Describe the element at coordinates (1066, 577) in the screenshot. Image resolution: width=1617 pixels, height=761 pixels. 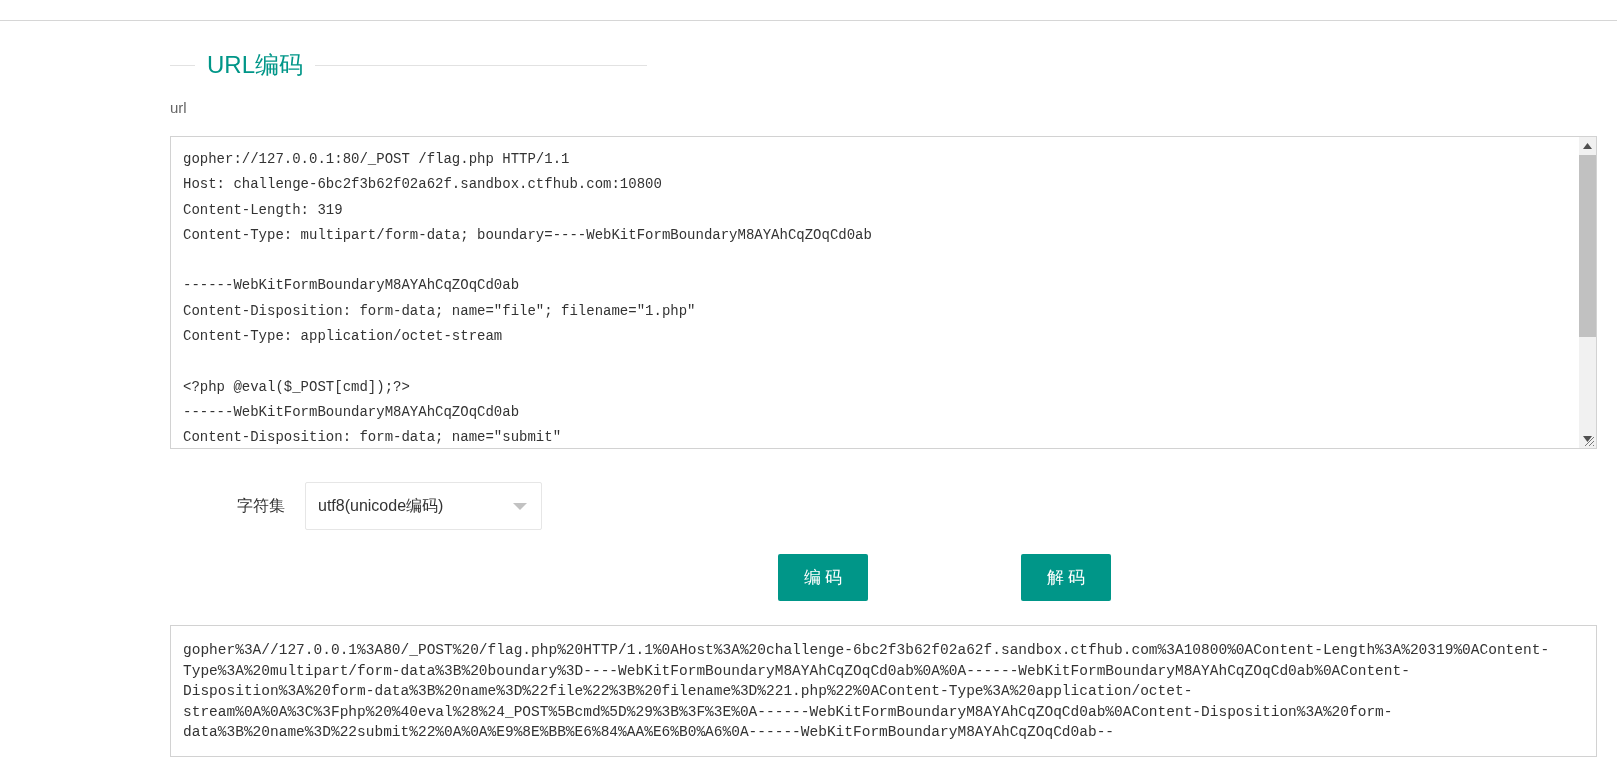
I see `decode-button: 解 码` at that location.